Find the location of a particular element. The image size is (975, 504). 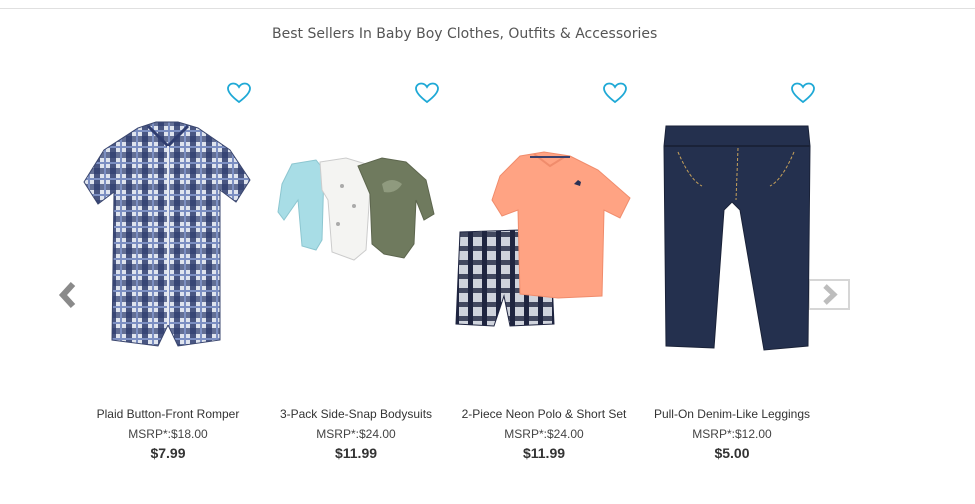

product-image-leggings is located at coordinates (732, 240).